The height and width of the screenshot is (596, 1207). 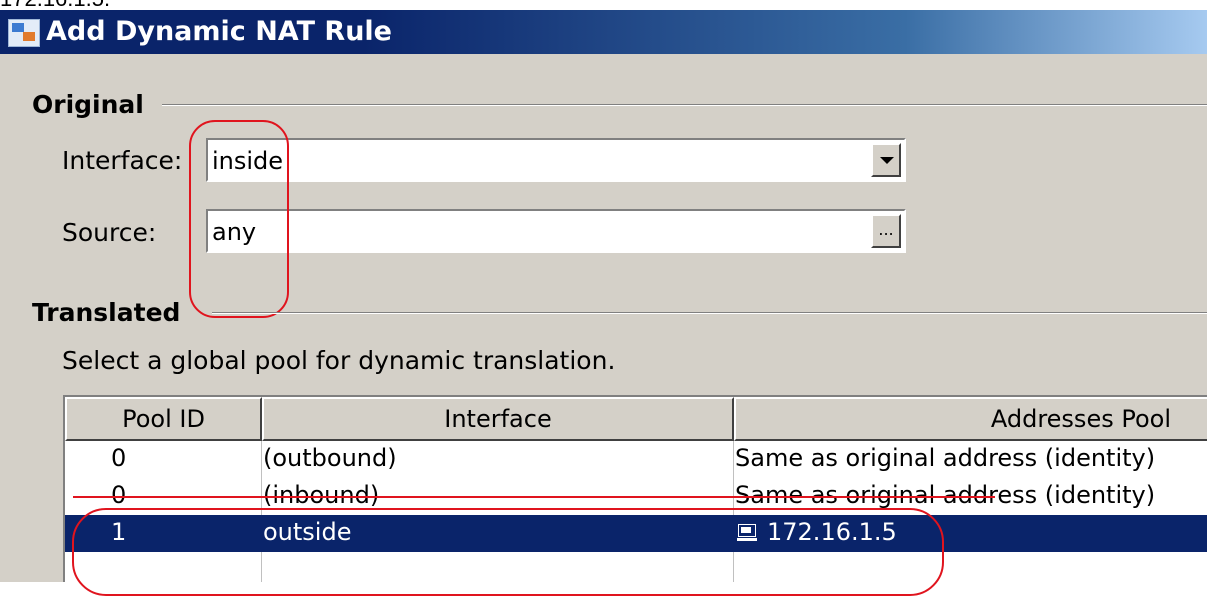 I want to click on host-icon, so click(x=747, y=533).